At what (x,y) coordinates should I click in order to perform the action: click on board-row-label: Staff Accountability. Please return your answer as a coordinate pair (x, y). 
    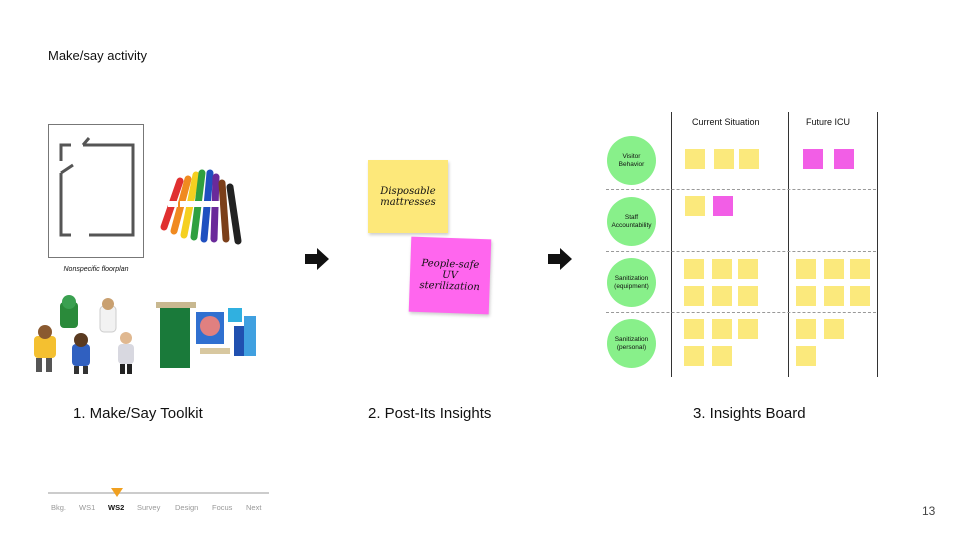
    Looking at the image, I should click on (631, 221).